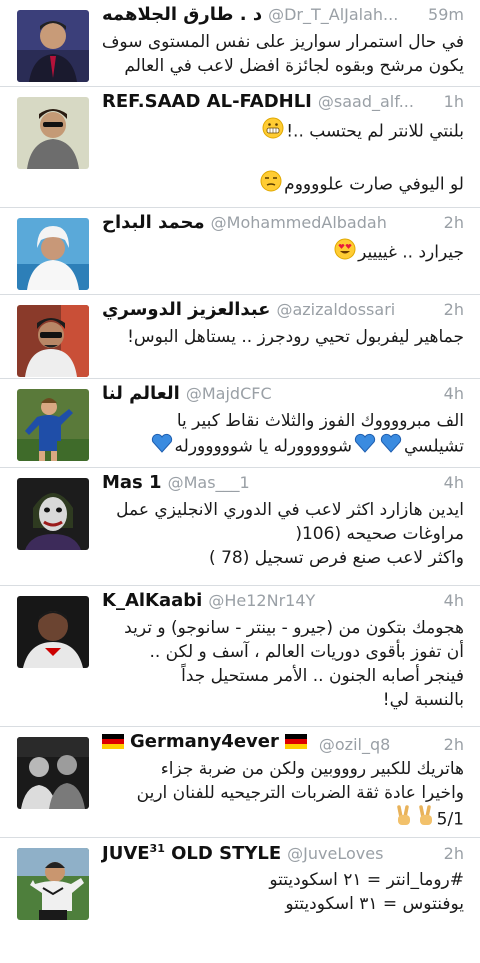  What do you see at coordinates (207, 101) in the screenshot?
I see `tweet-author-name: REF.SAAD AL-FADHLI` at bounding box center [207, 101].